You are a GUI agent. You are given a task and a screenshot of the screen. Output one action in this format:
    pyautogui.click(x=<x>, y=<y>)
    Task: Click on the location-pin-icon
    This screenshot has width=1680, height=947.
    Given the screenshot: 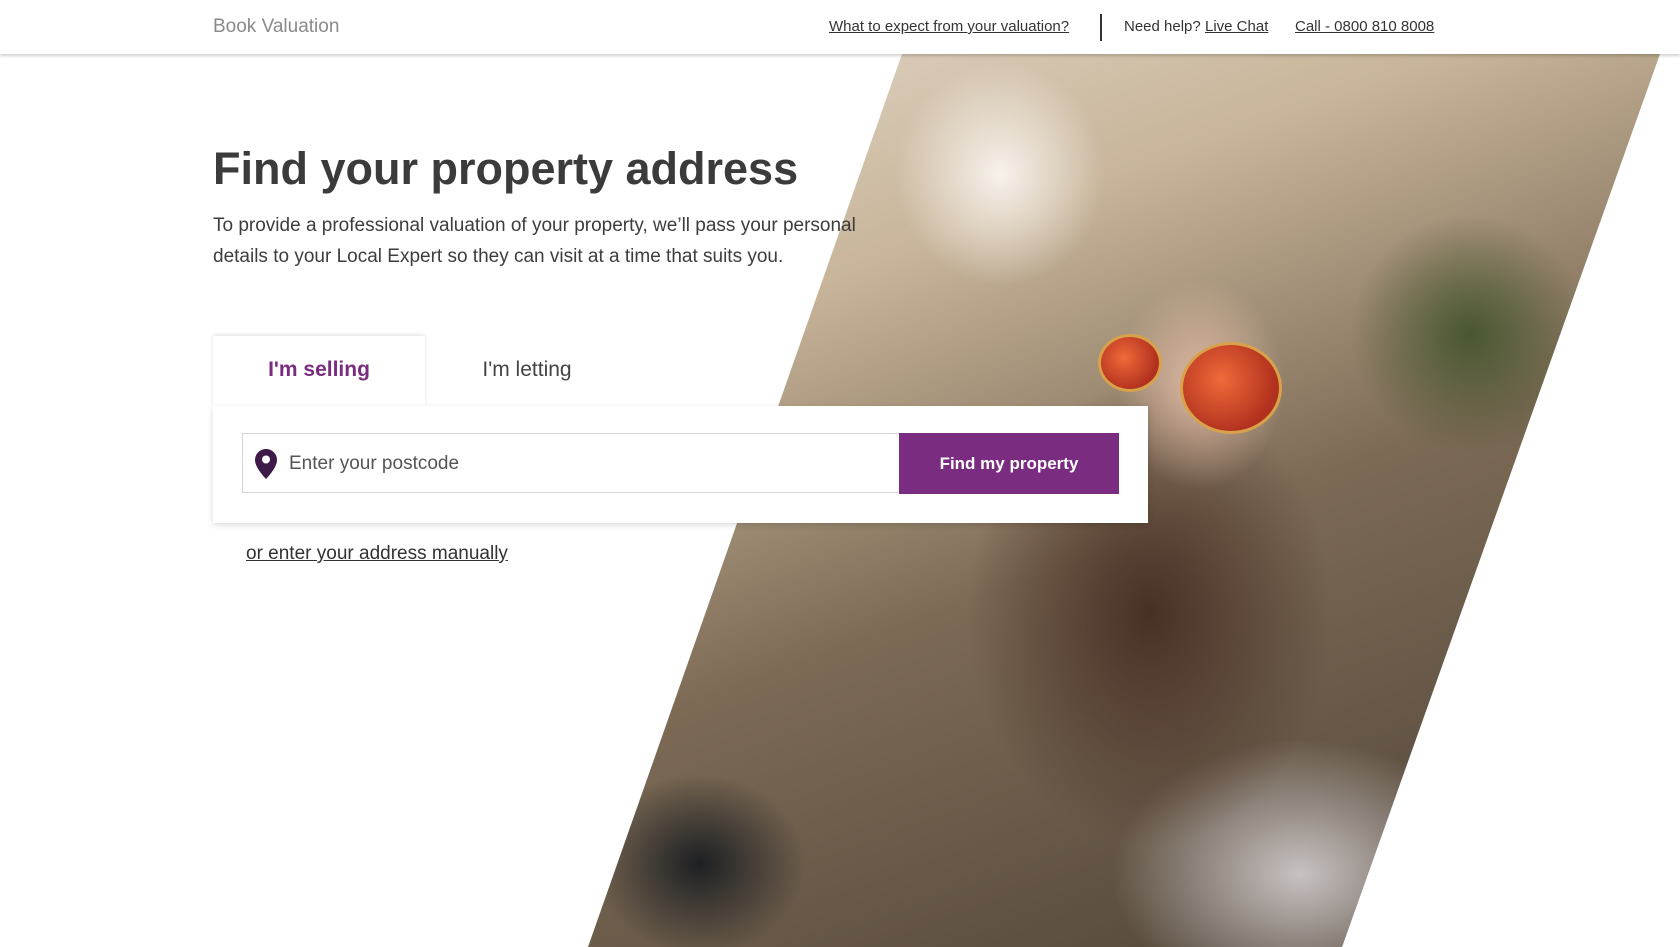 What is the action you would take?
    pyautogui.click(x=266, y=464)
    